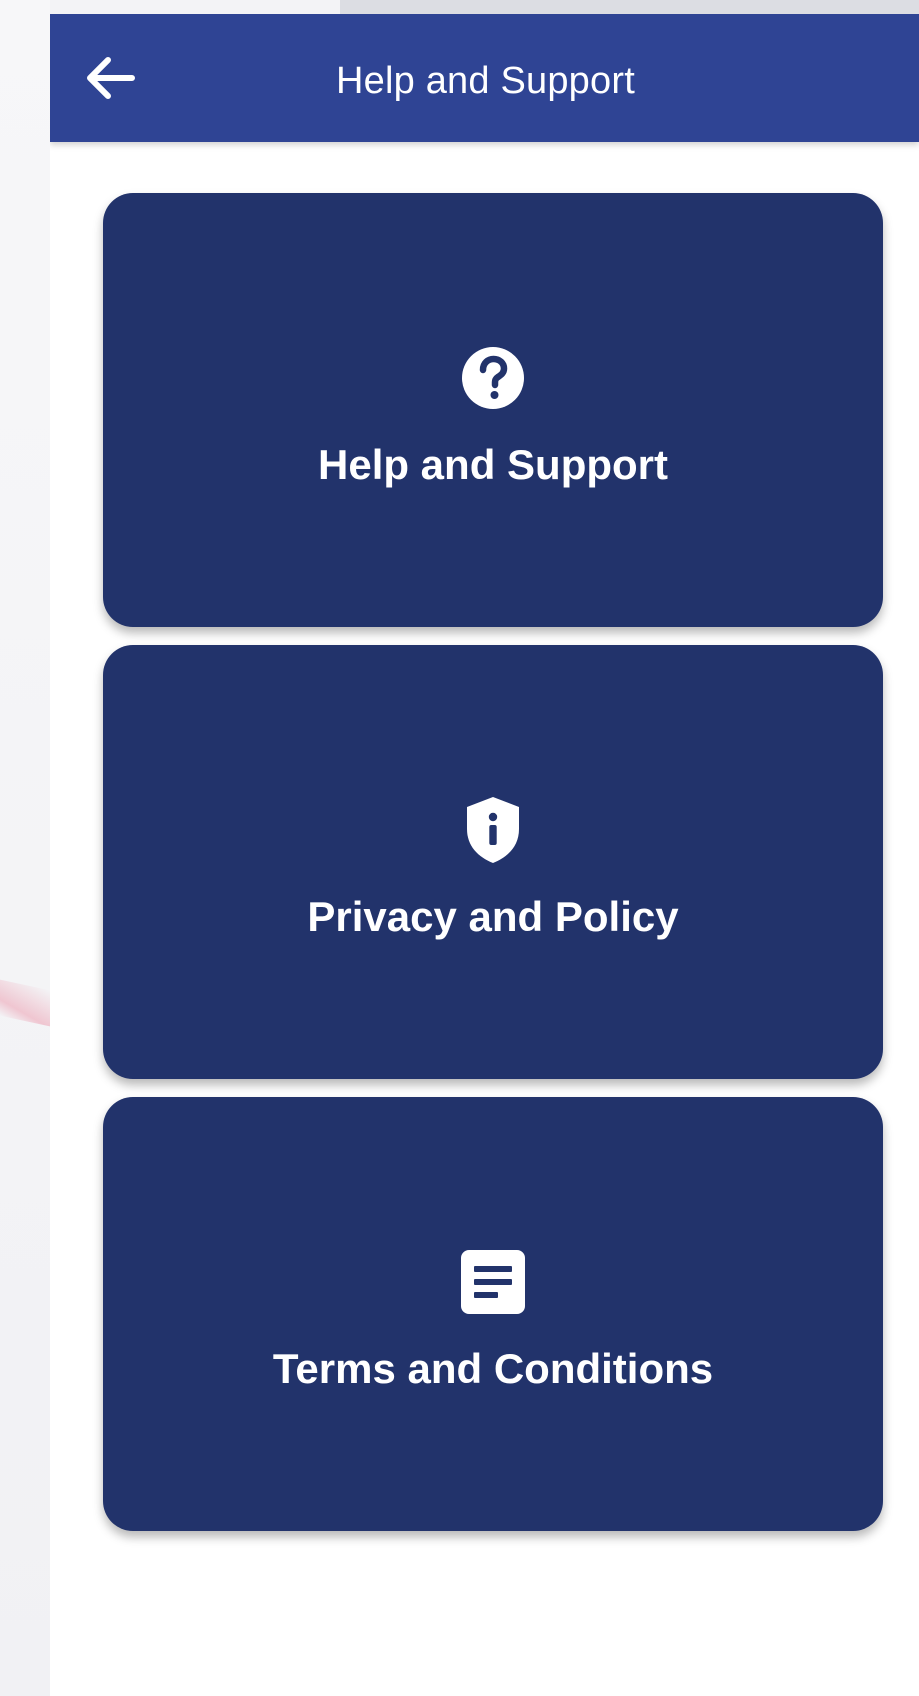  I want to click on shield-info-icon, so click(493, 830).